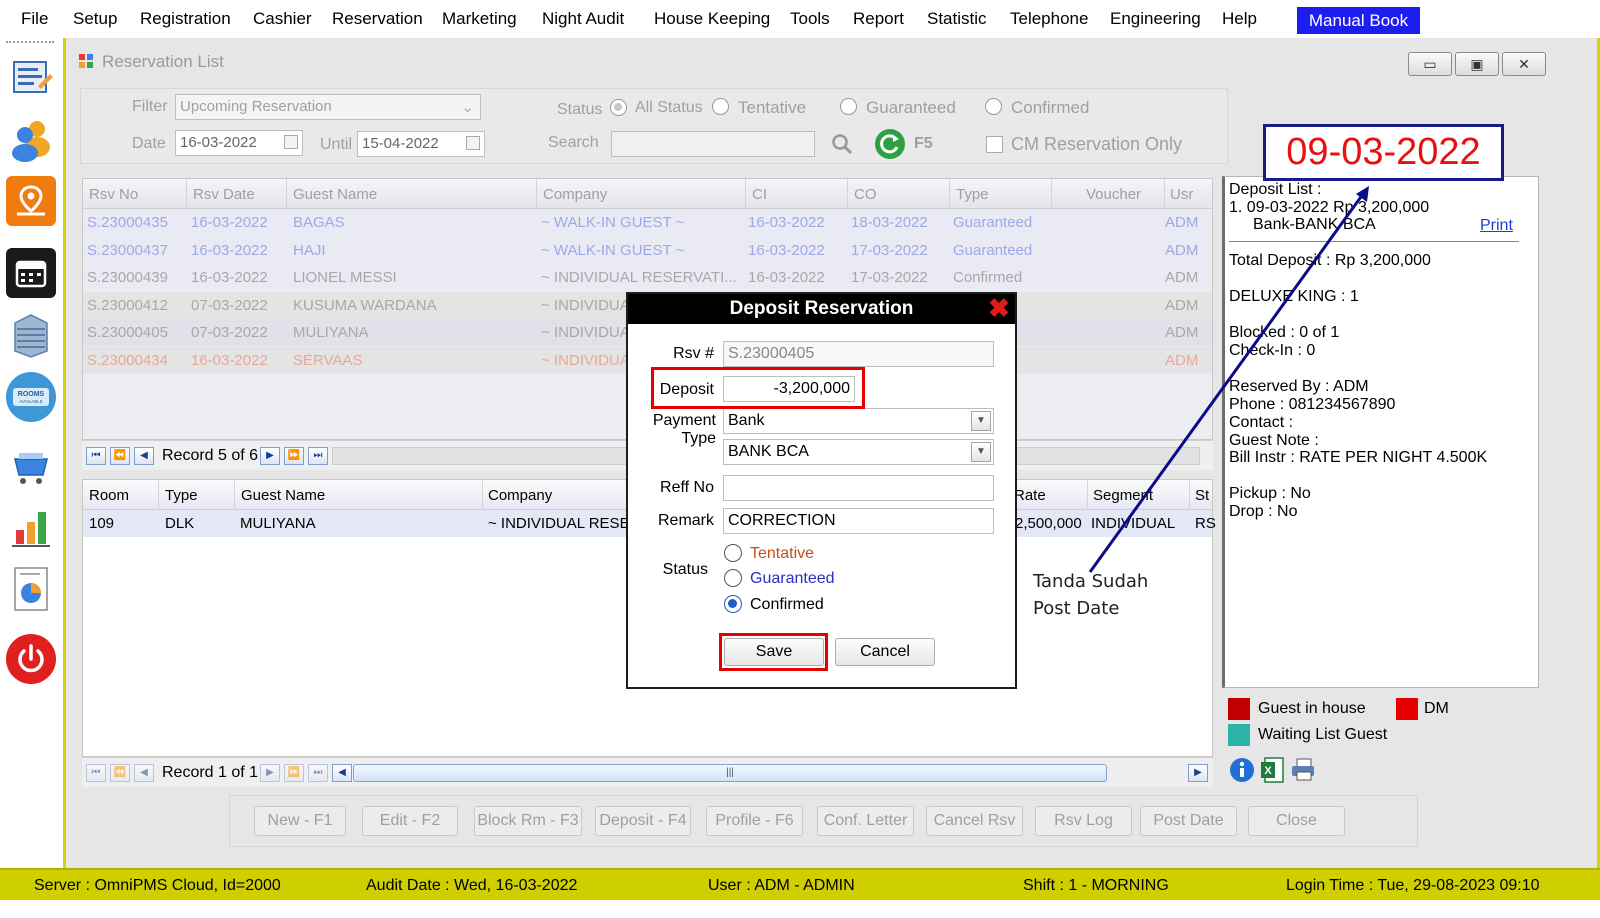 This screenshot has width=1600, height=918. What do you see at coordinates (31, 201) in the screenshot?
I see `map-pin-icon` at bounding box center [31, 201].